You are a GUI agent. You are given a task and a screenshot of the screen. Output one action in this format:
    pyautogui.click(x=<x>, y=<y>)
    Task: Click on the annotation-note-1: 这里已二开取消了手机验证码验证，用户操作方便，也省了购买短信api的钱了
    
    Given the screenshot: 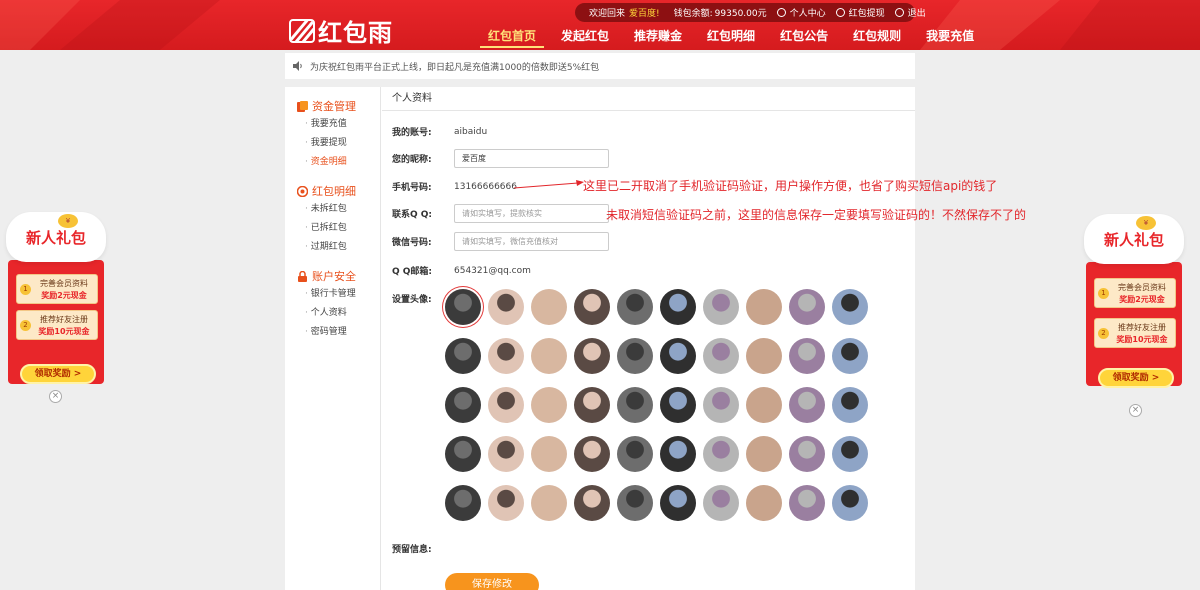 What is the action you would take?
    pyautogui.click(x=790, y=186)
    